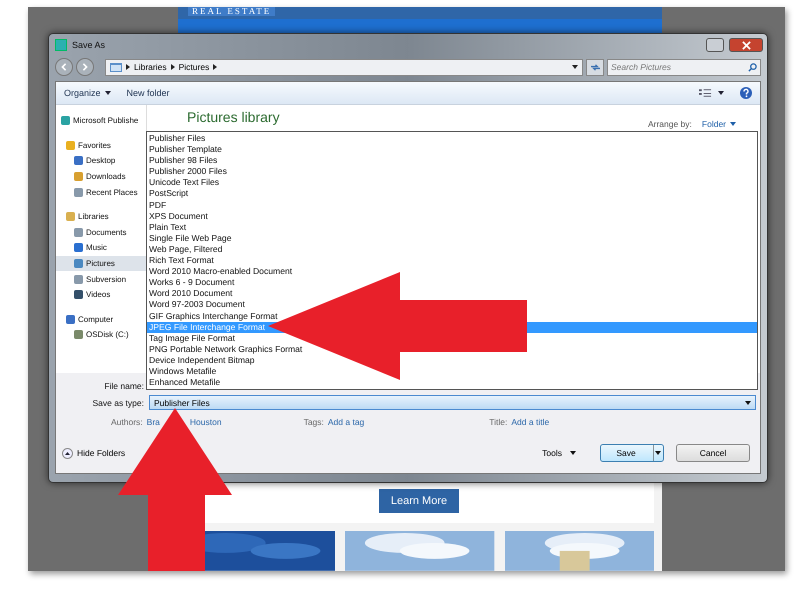 The height and width of the screenshot is (593, 801). I want to click on file-type-option: Word 2010 Macro-enabled Document, so click(452, 272).